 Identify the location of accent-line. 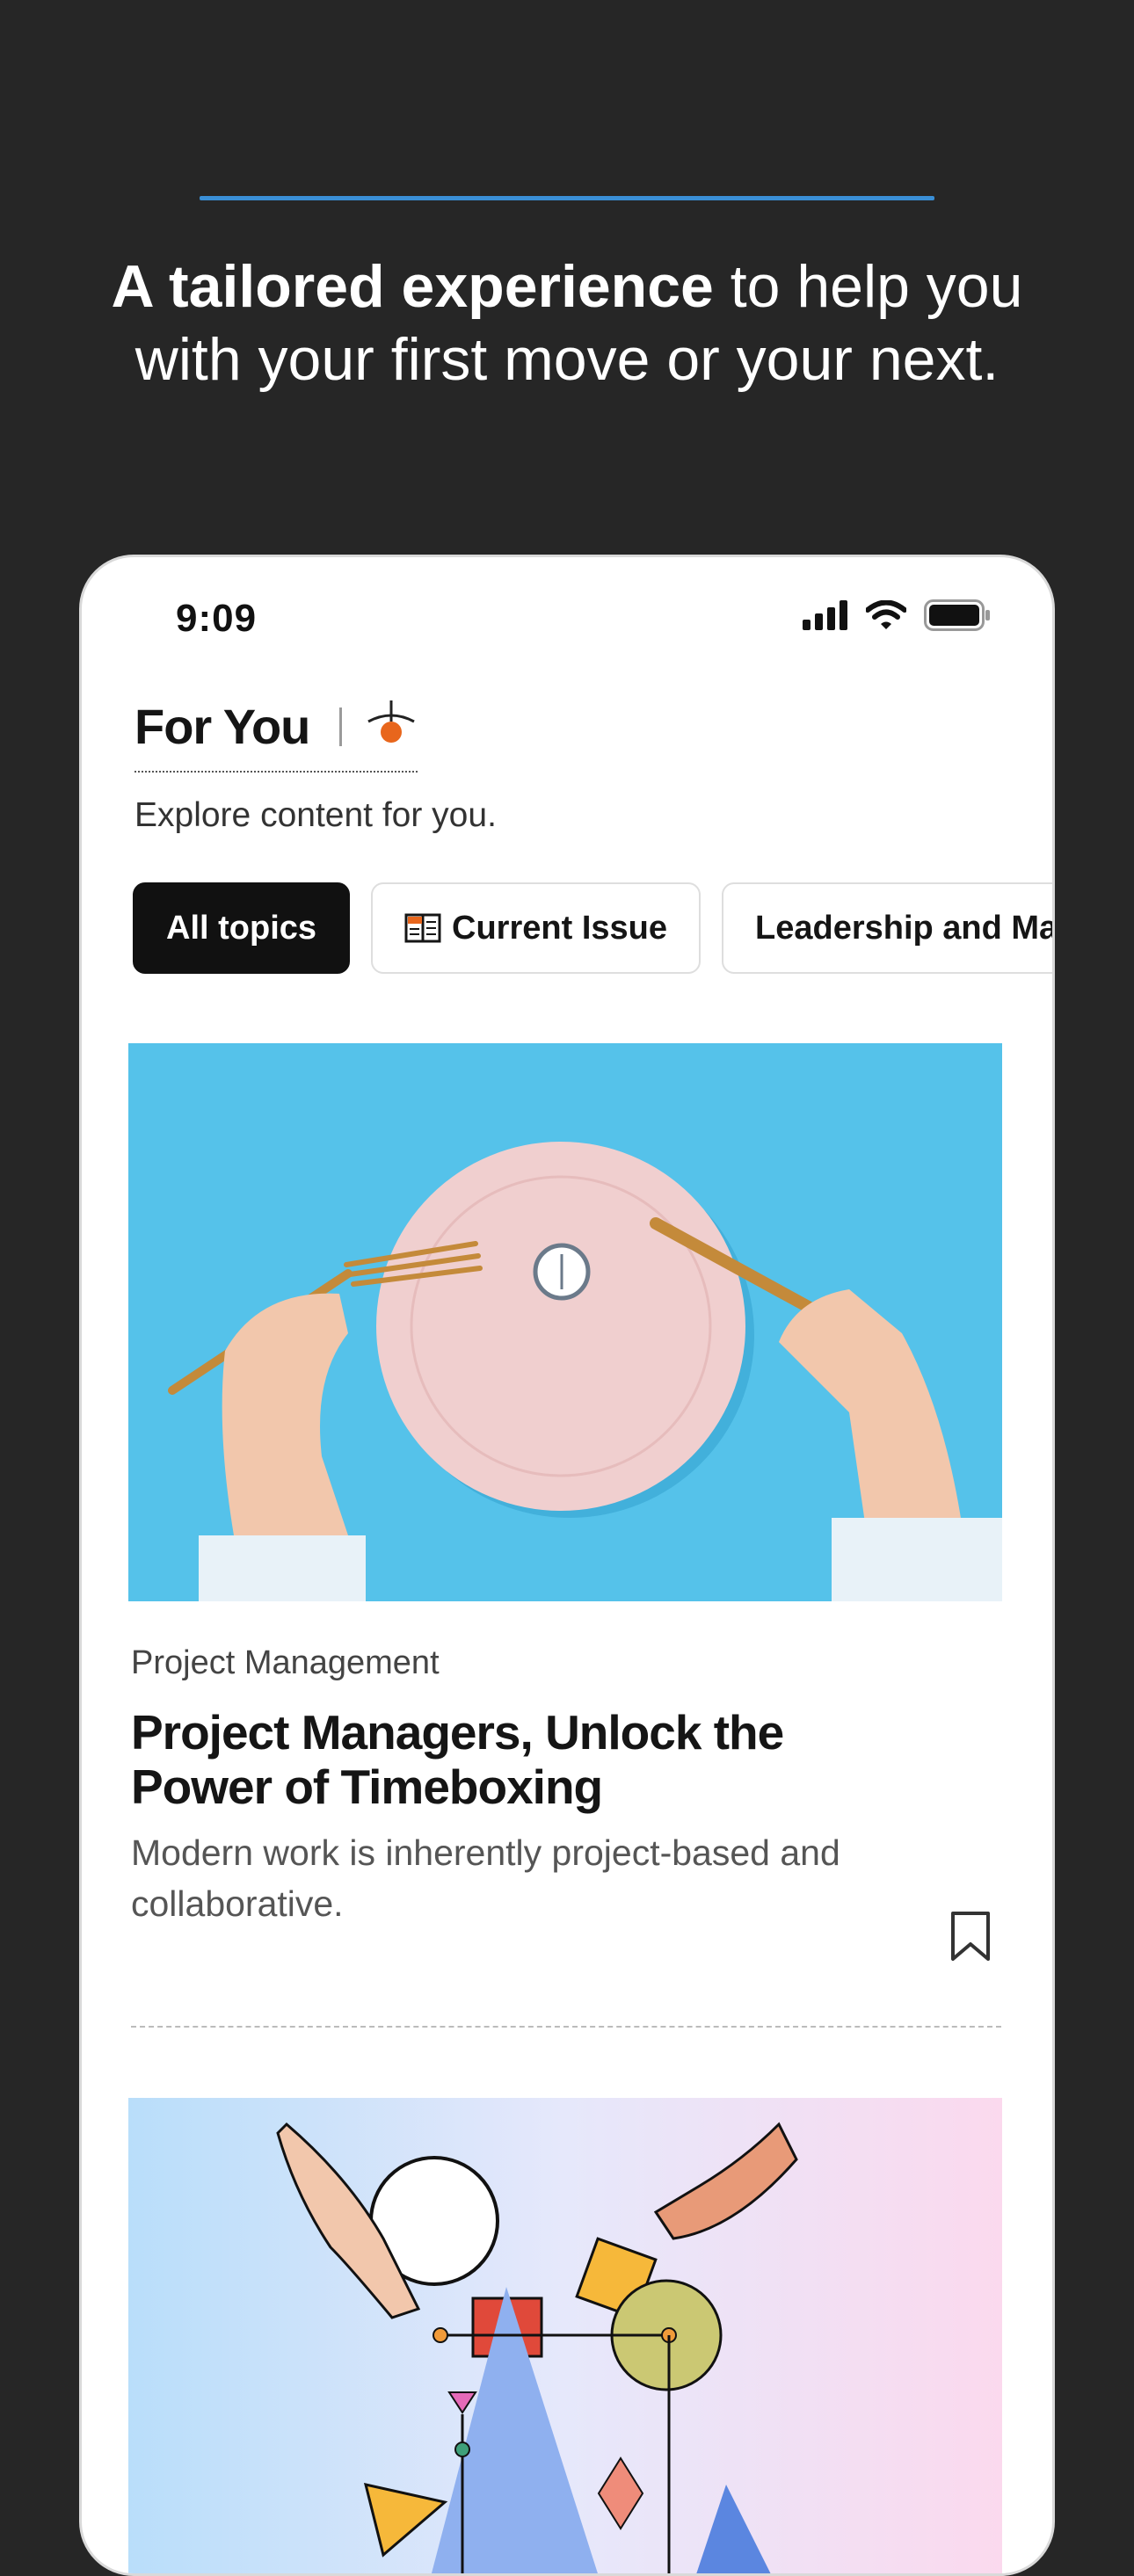
(567, 198).